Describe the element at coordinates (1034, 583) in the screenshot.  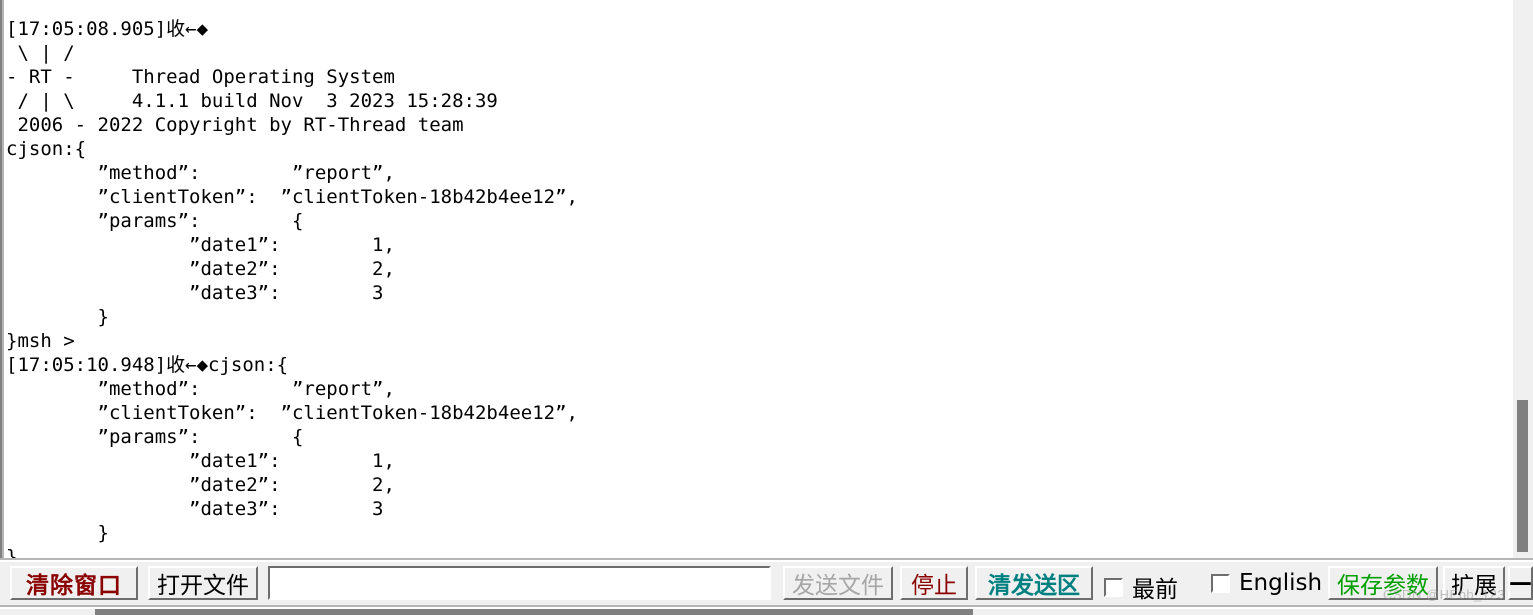
I see `clear-send-area-button: 清发送区` at that location.